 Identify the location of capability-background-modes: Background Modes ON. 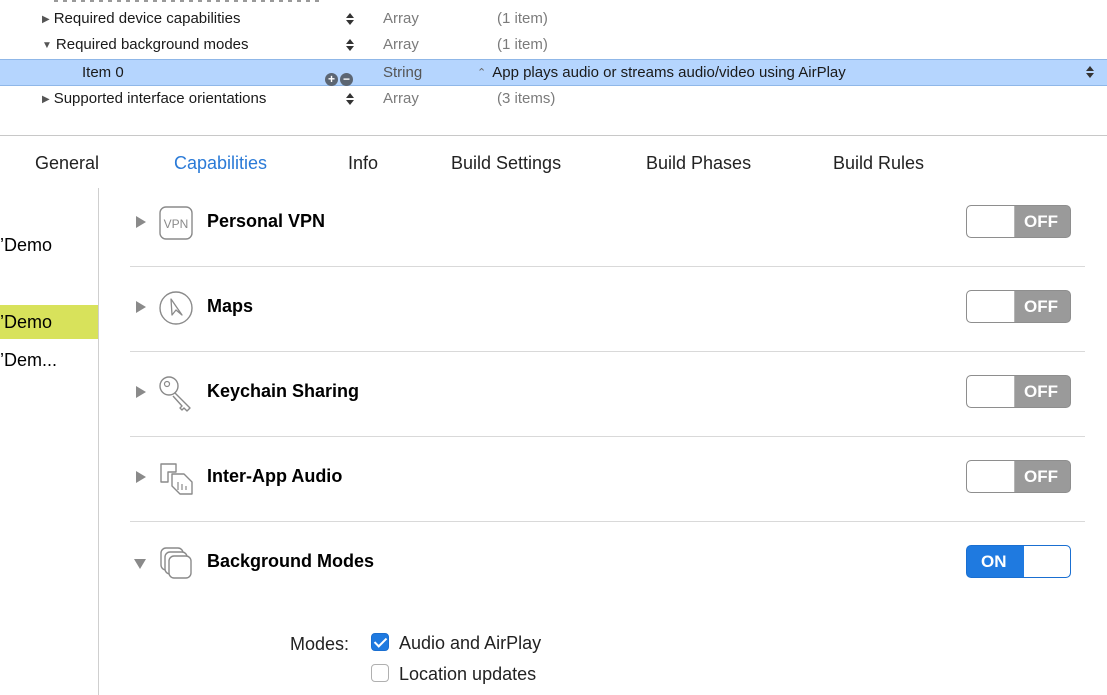
(607, 563).